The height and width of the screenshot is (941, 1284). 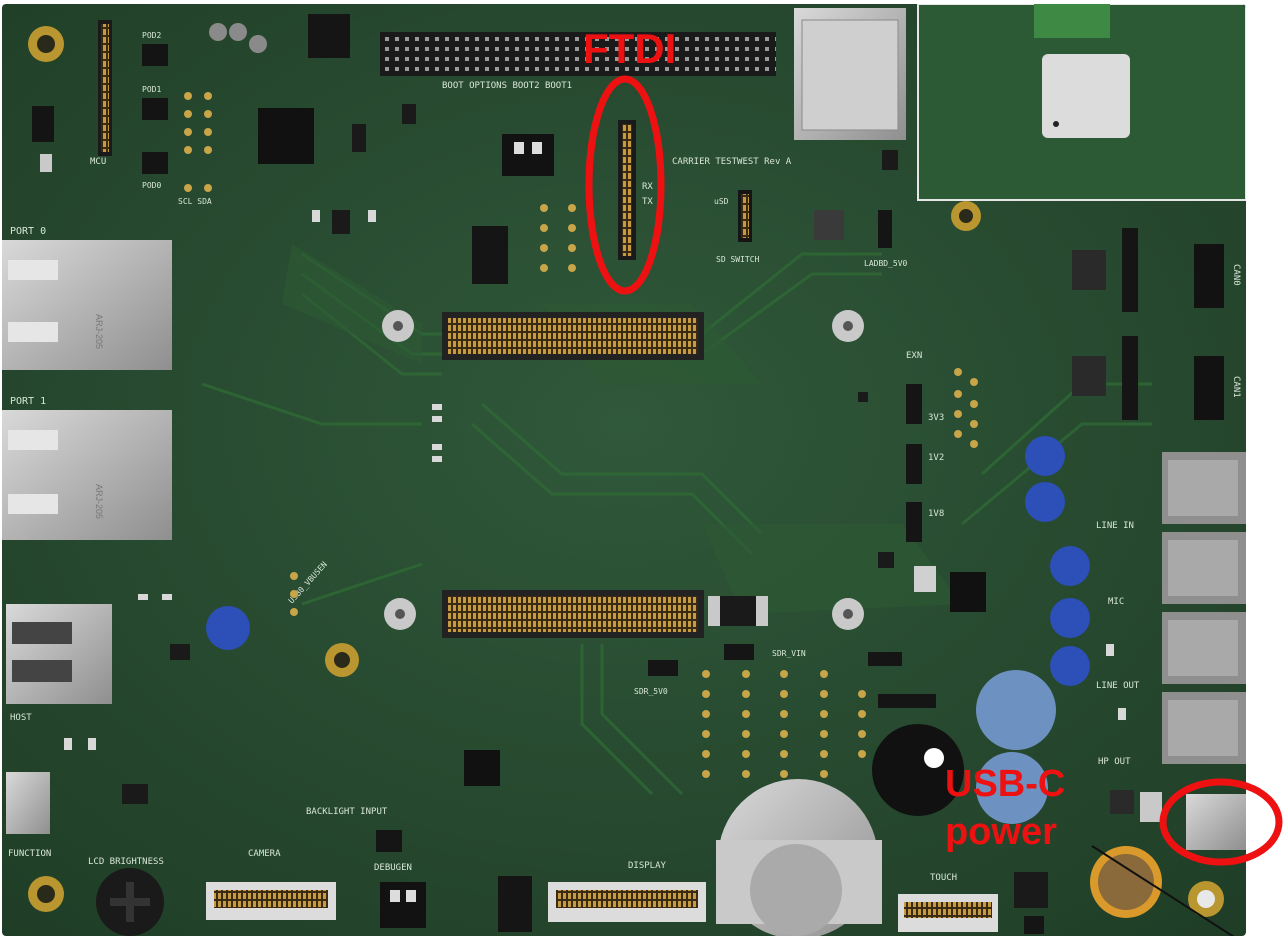 What do you see at coordinates (1221, 822) in the screenshot?
I see `usbc-highlight-ellipse` at bounding box center [1221, 822].